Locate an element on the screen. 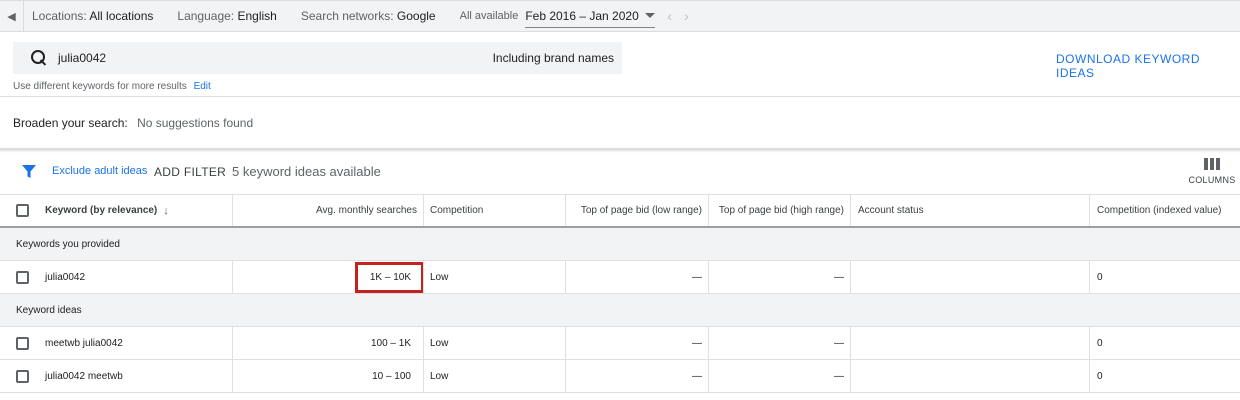 Image resolution: width=1240 pixels, height=400 pixels. group-label: Keyword ideas is located at coordinates (49, 310).